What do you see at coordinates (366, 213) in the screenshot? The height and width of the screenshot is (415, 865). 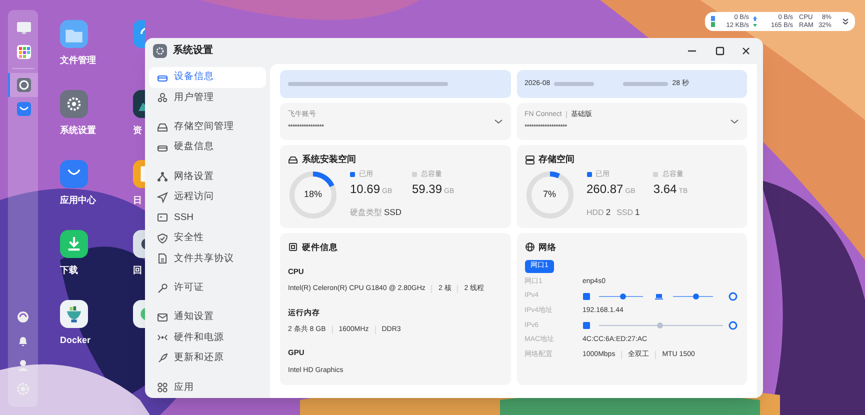 I see `detail-label: 硬盘类型` at bounding box center [366, 213].